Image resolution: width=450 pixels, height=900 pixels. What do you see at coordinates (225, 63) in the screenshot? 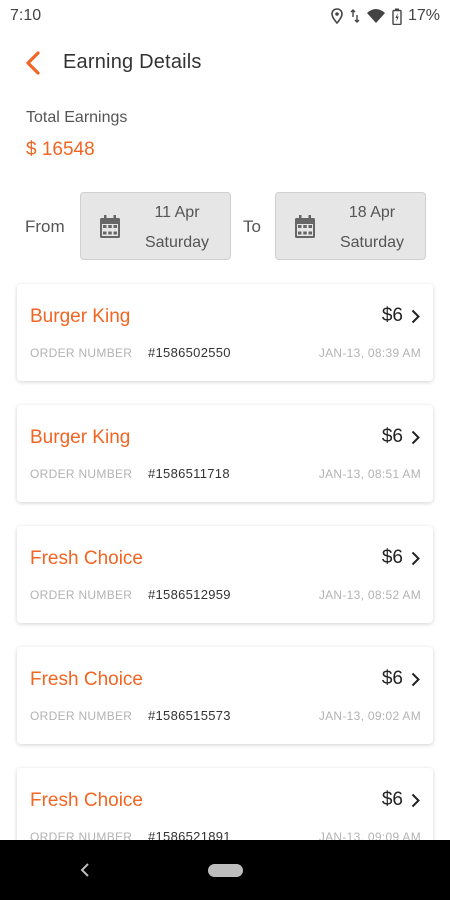
I see `app-header: Earning Details` at bounding box center [225, 63].